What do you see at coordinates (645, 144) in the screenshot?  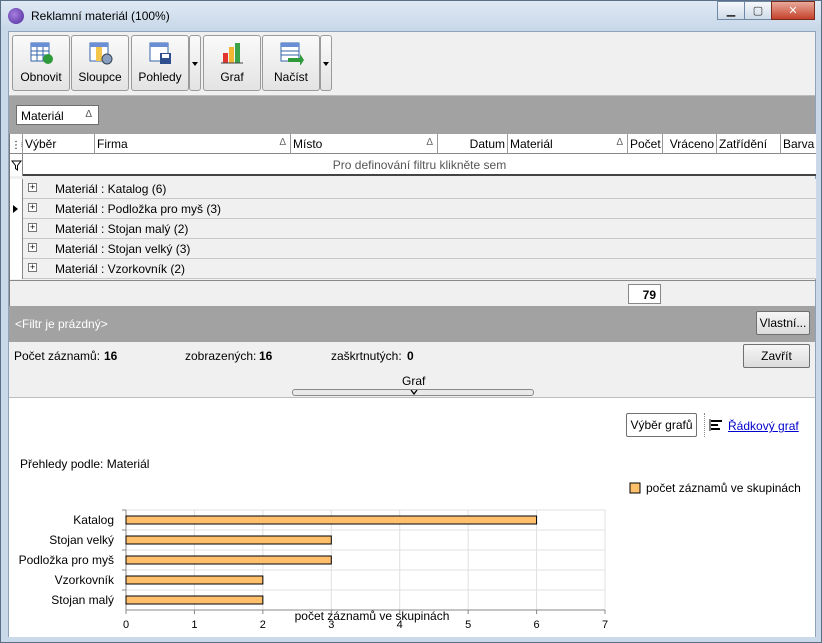 I see `column-header-pocet: Počet` at bounding box center [645, 144].